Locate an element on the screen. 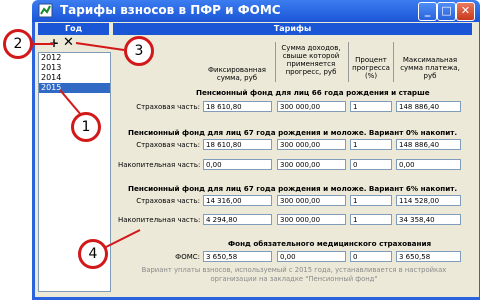  callout-1: 1 is located at coordinates (86, 127).